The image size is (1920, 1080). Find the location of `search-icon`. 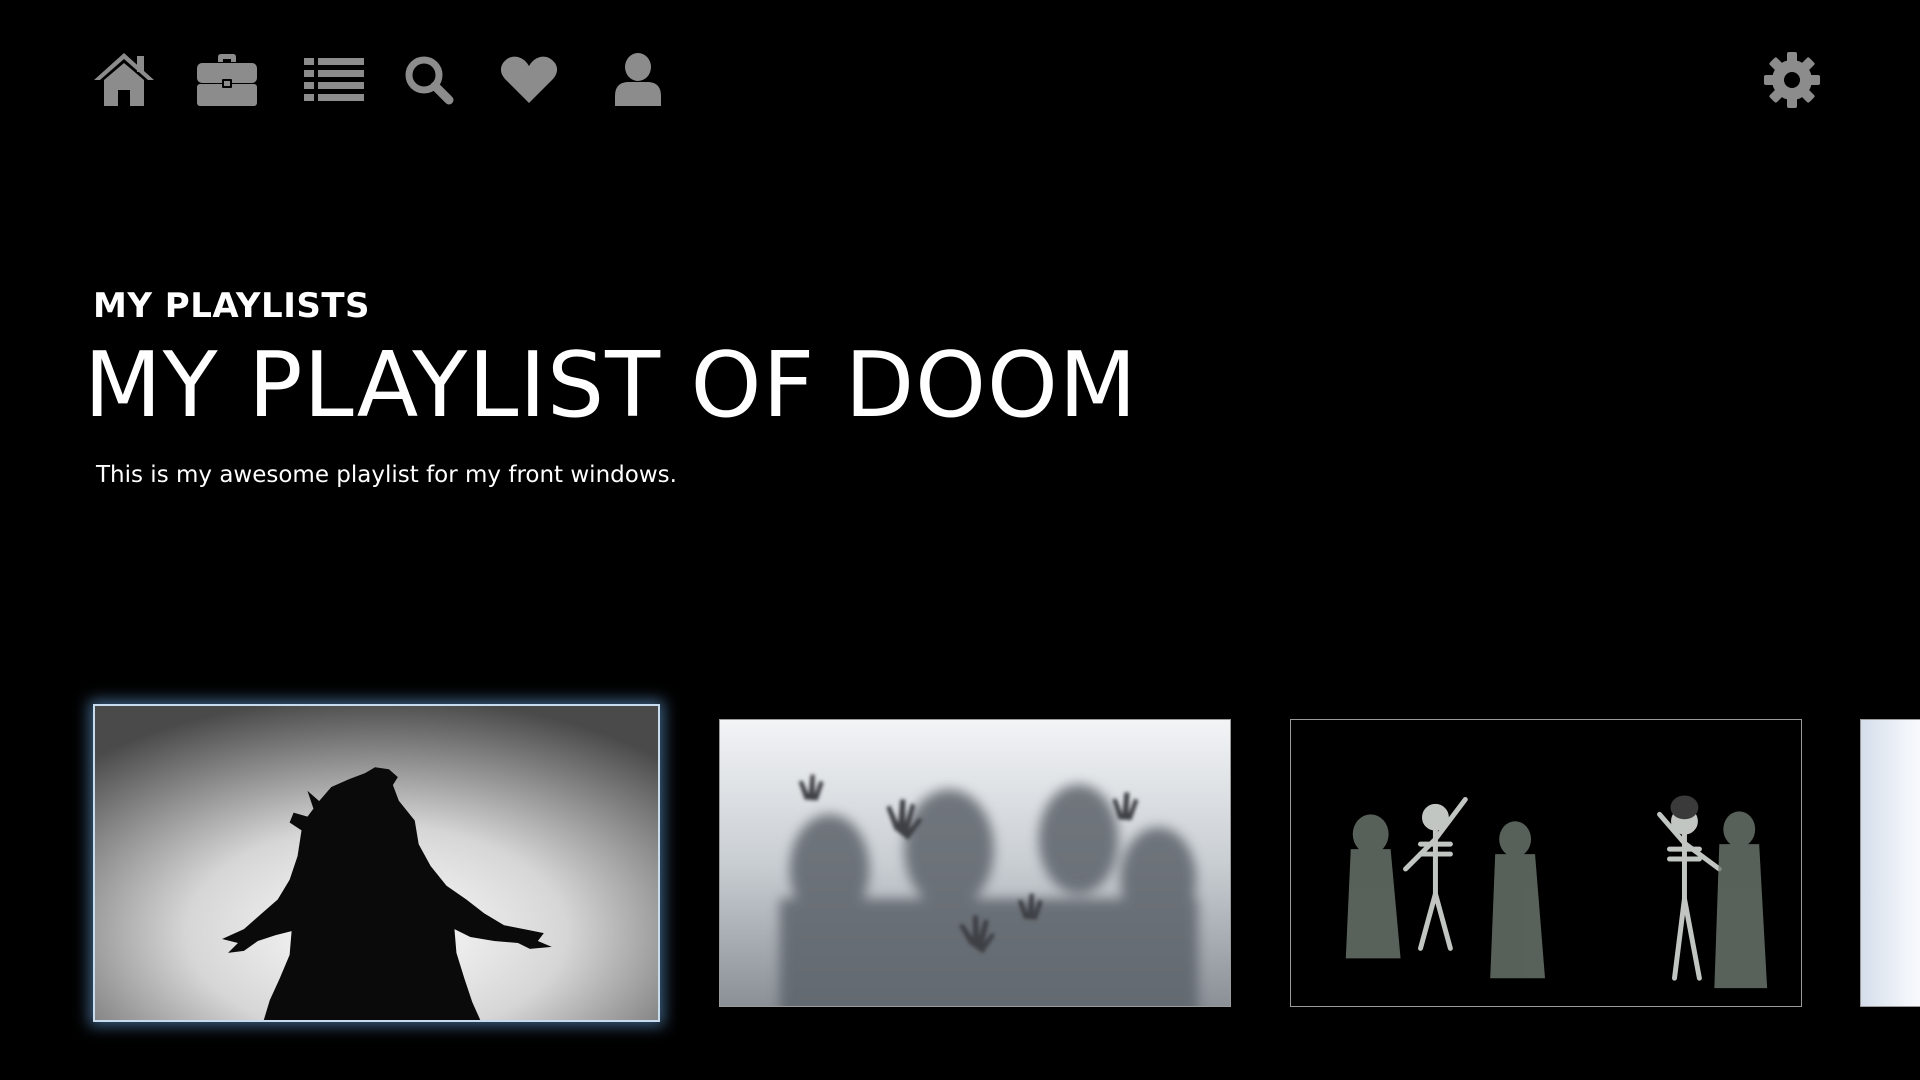

search-icon is located at coordinates (429, 80).